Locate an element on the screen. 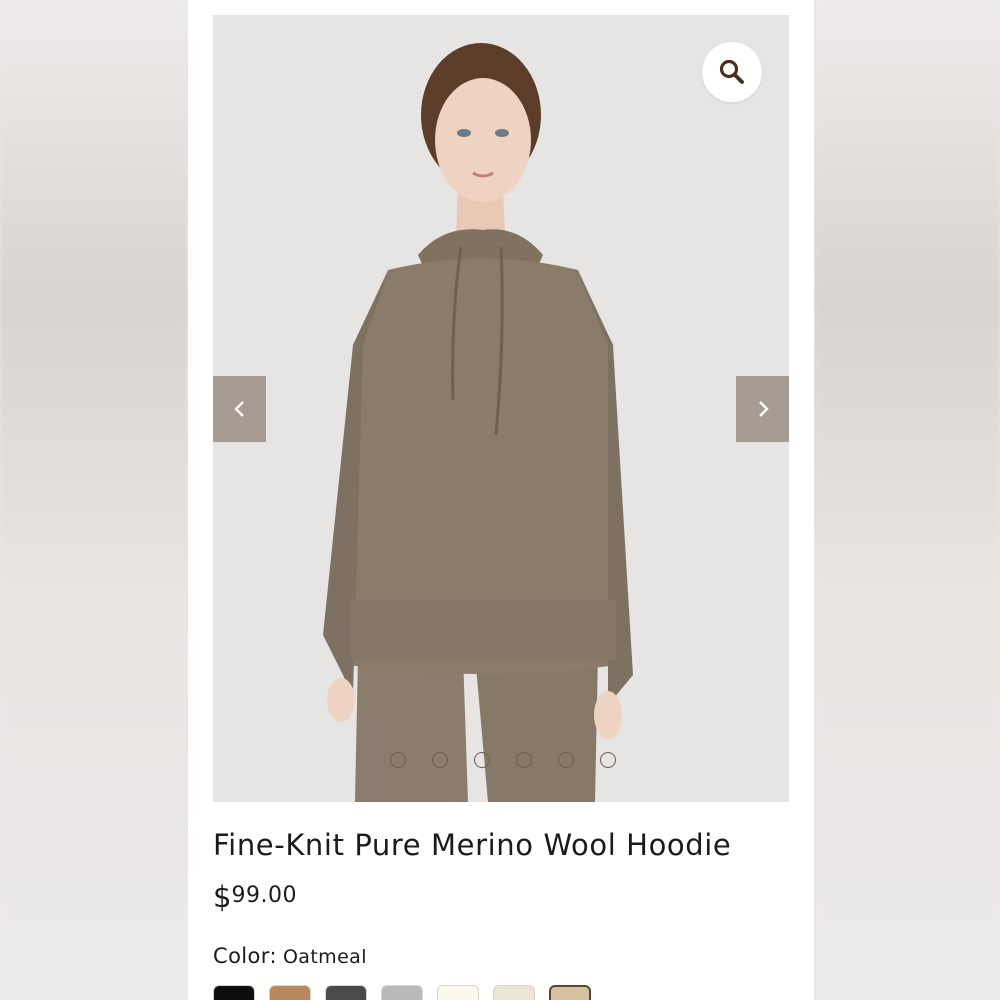  gallery-pagination is located at coordinates (503, 760).